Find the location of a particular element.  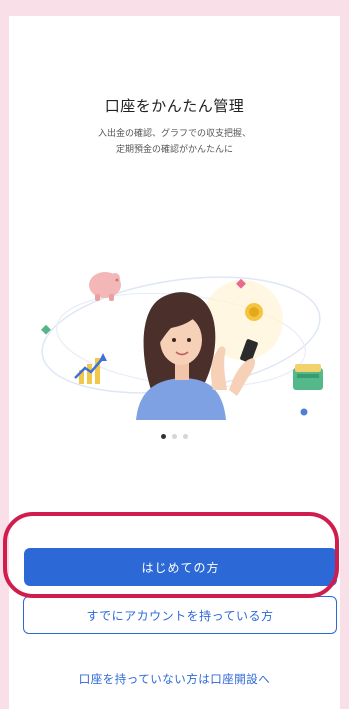

existing-account-button: すでにアカウントを持っている方 is located at coordinates (180, 615).